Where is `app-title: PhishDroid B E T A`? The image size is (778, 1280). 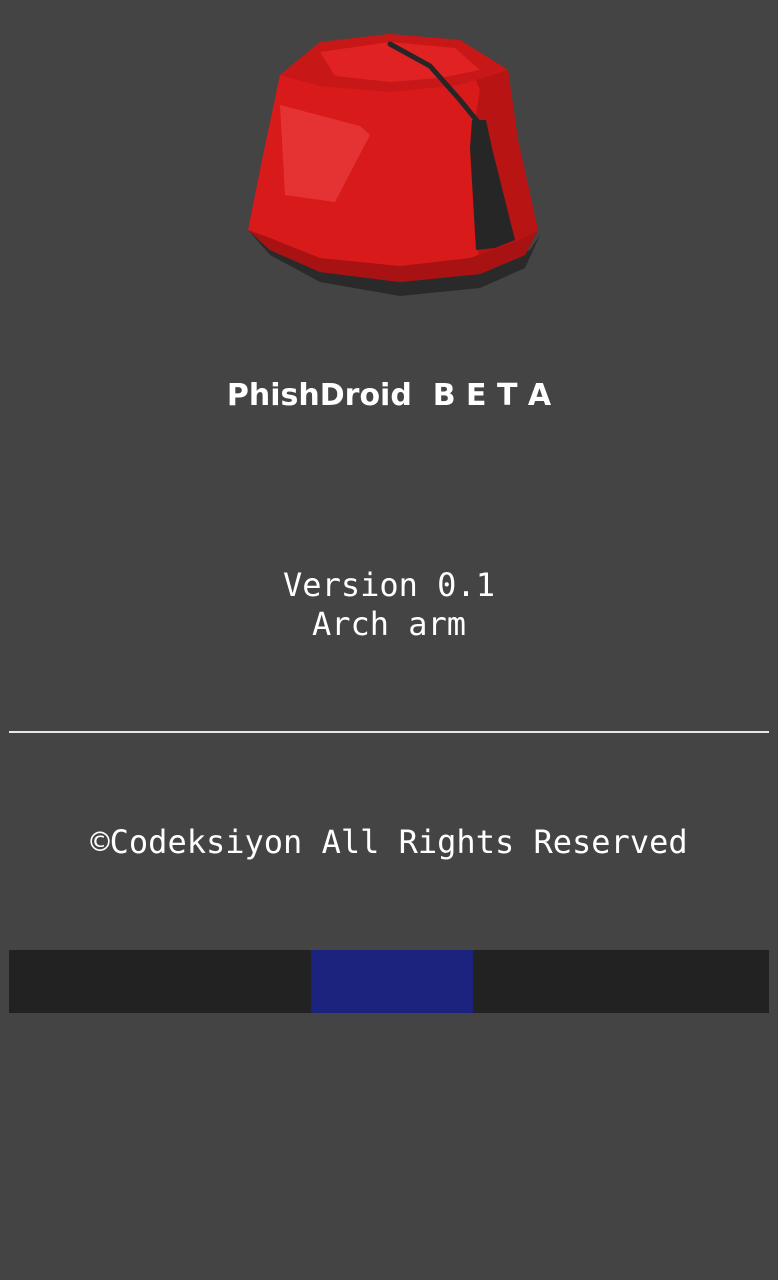 app-title: PhishDroid B E T A is located at coordinates (389, 395).